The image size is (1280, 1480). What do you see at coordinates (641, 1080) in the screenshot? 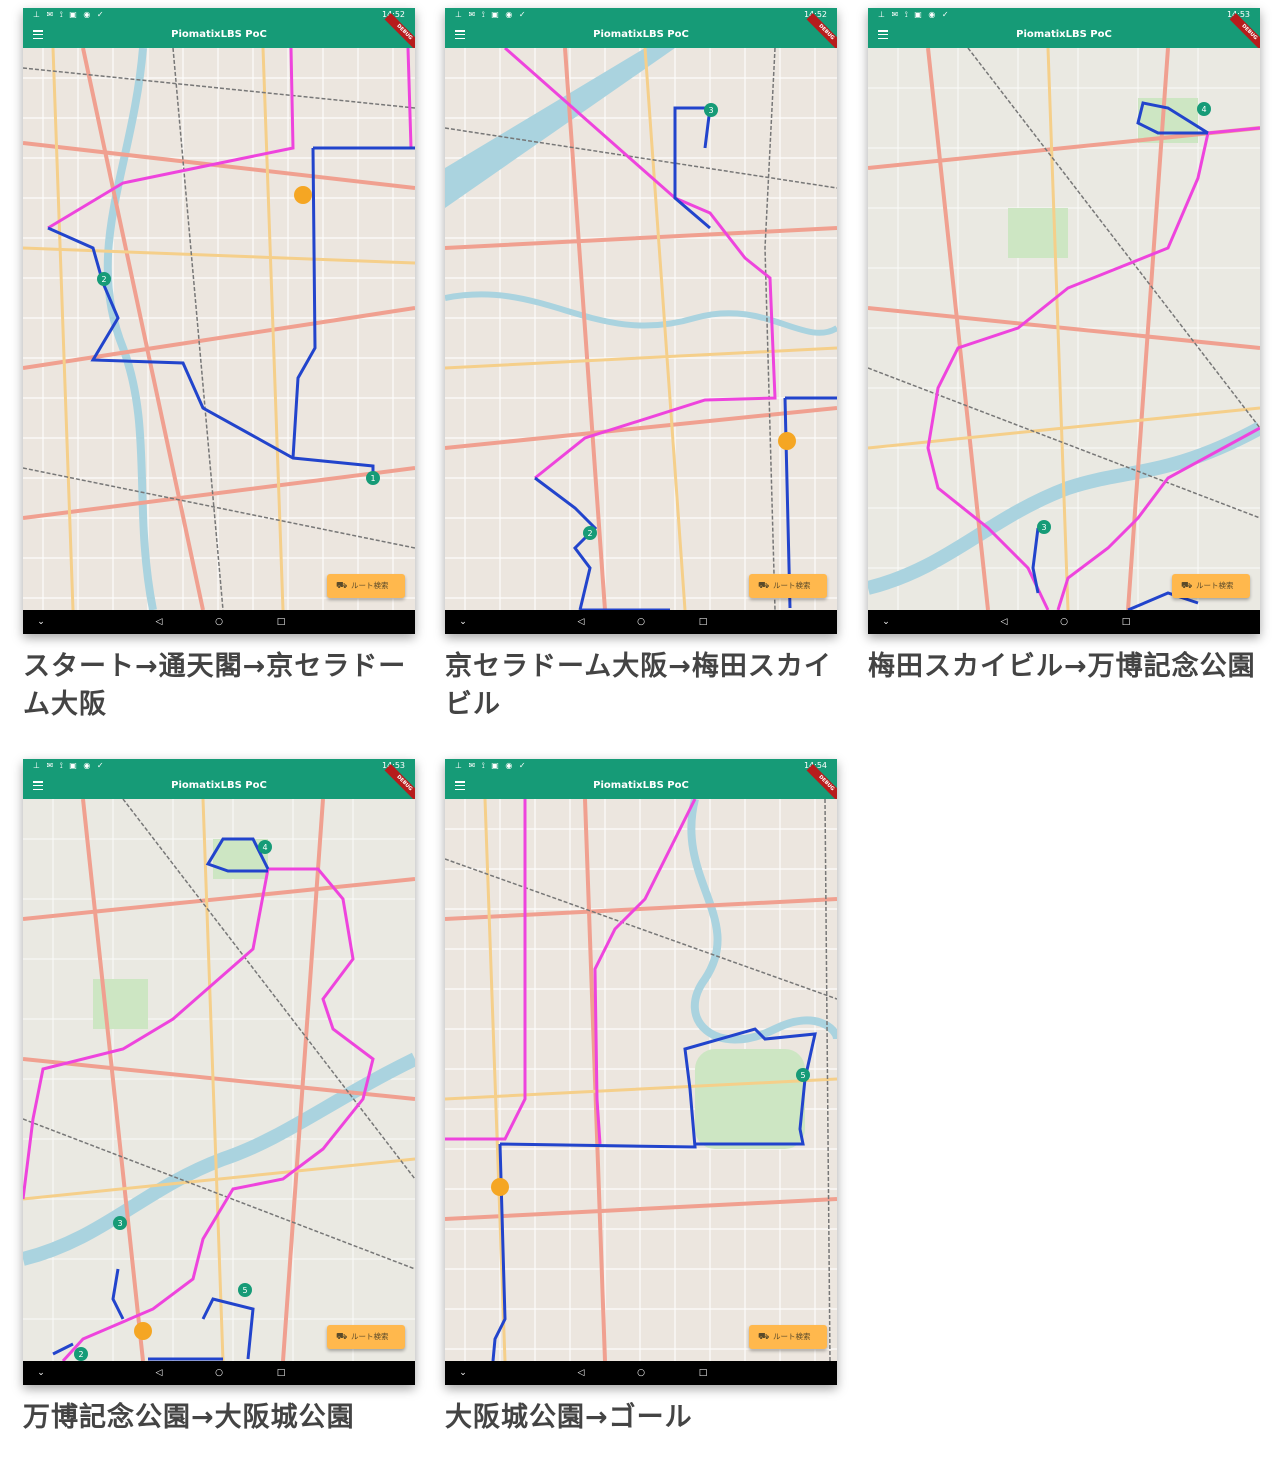
I see `map-view: 5` at bounding box center [641, 1080].